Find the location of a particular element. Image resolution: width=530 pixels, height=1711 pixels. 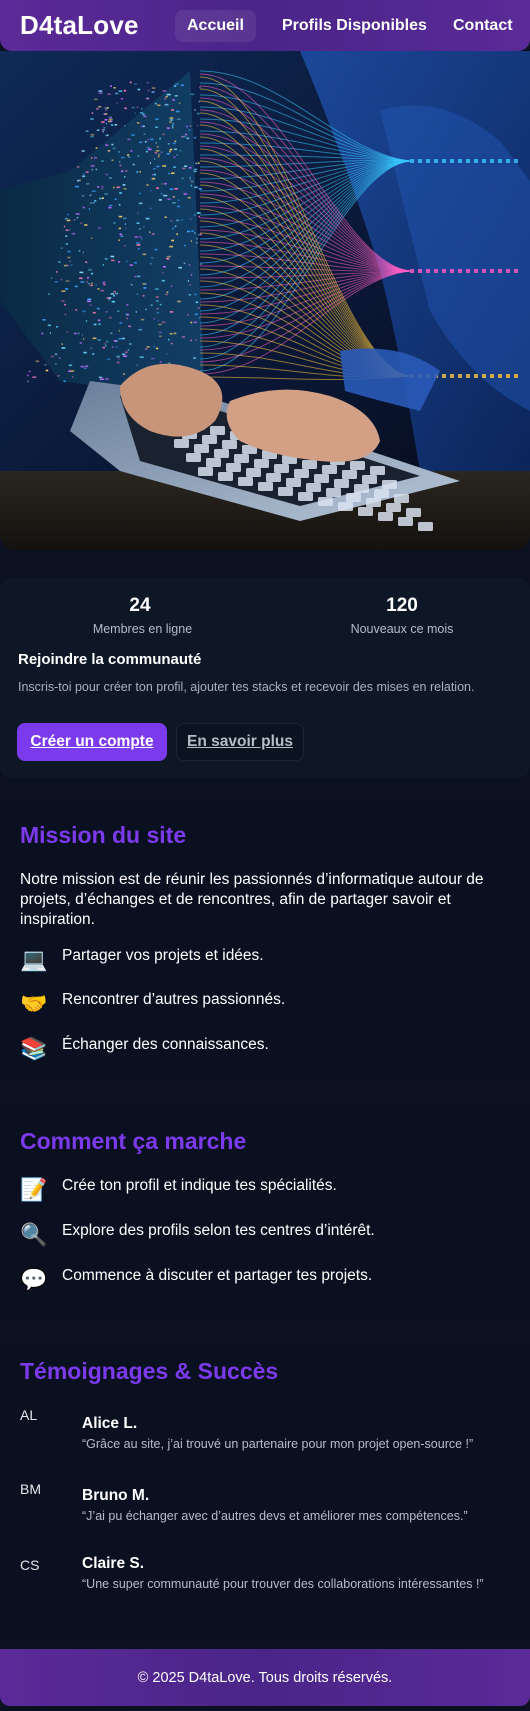

speech-bubble-icon: 💬 is located at coordinates (34, 1279).